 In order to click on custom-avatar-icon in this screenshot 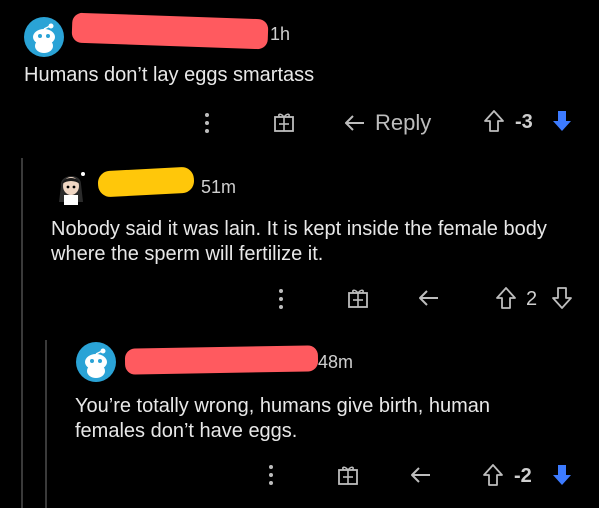, I will do `click(72, 188)`.